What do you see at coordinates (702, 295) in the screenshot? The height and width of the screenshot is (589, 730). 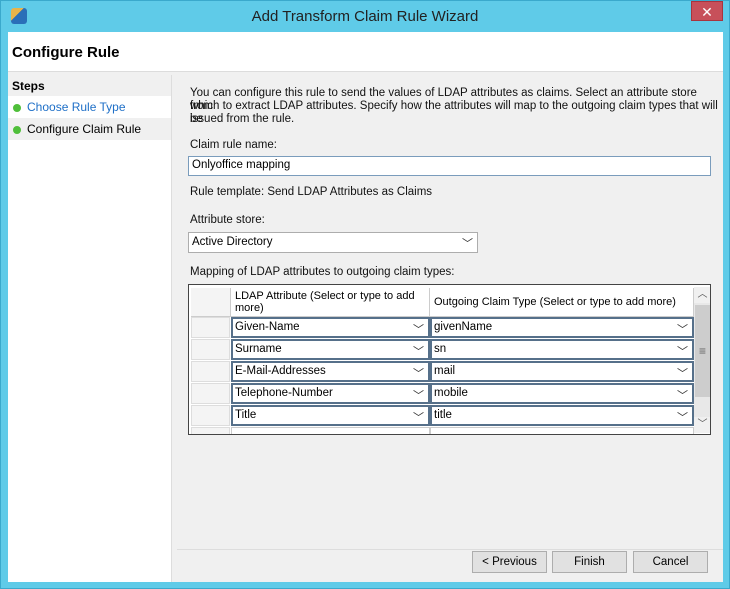 I see `scroll-up-icon: ︿` at bounding box center [702, 295].